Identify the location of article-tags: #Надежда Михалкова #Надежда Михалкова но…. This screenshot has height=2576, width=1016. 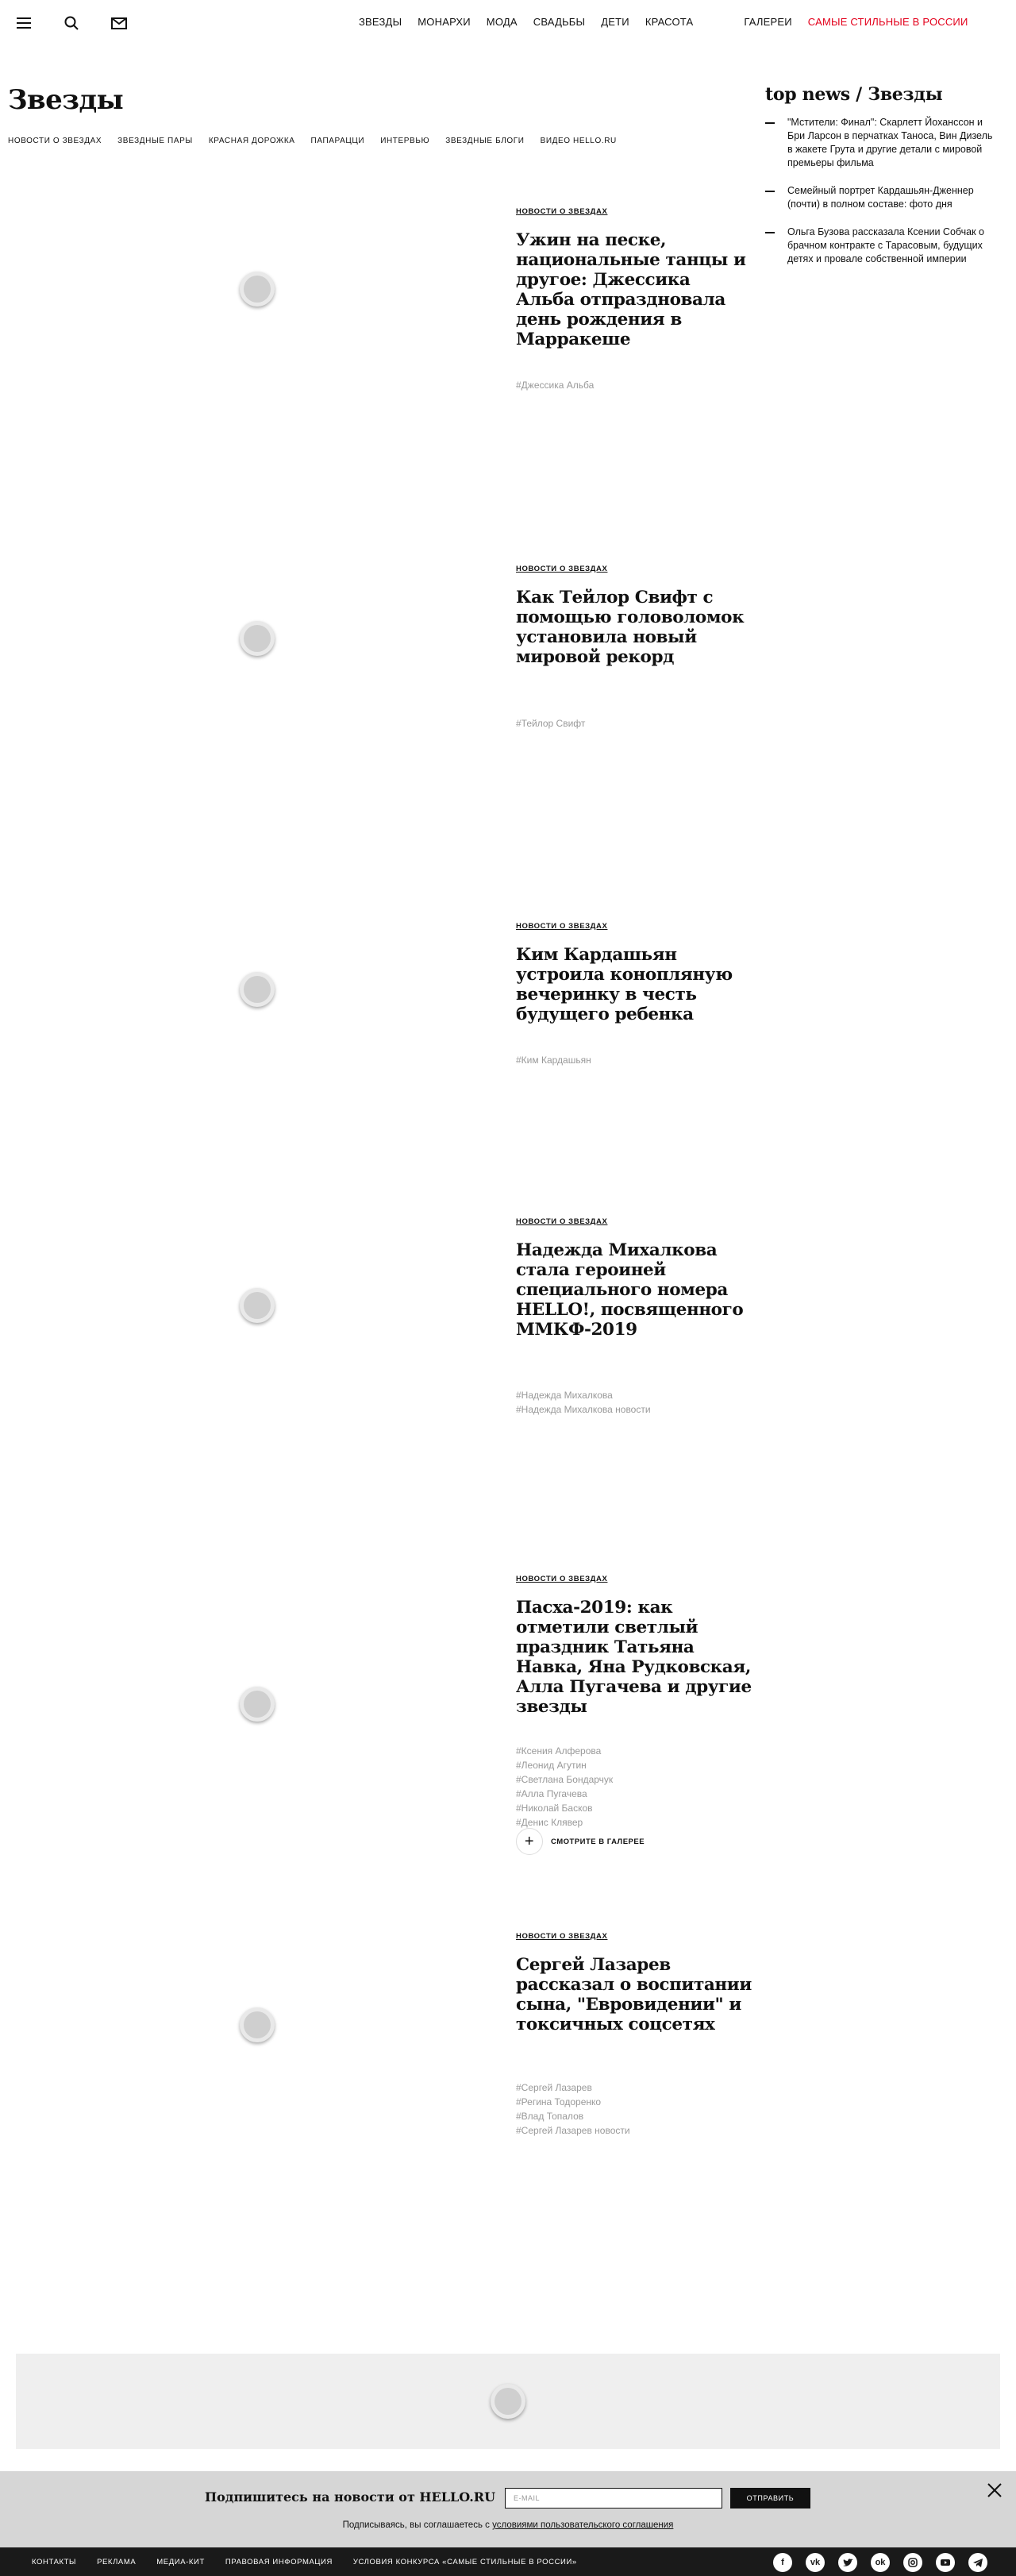
(583, 1402).